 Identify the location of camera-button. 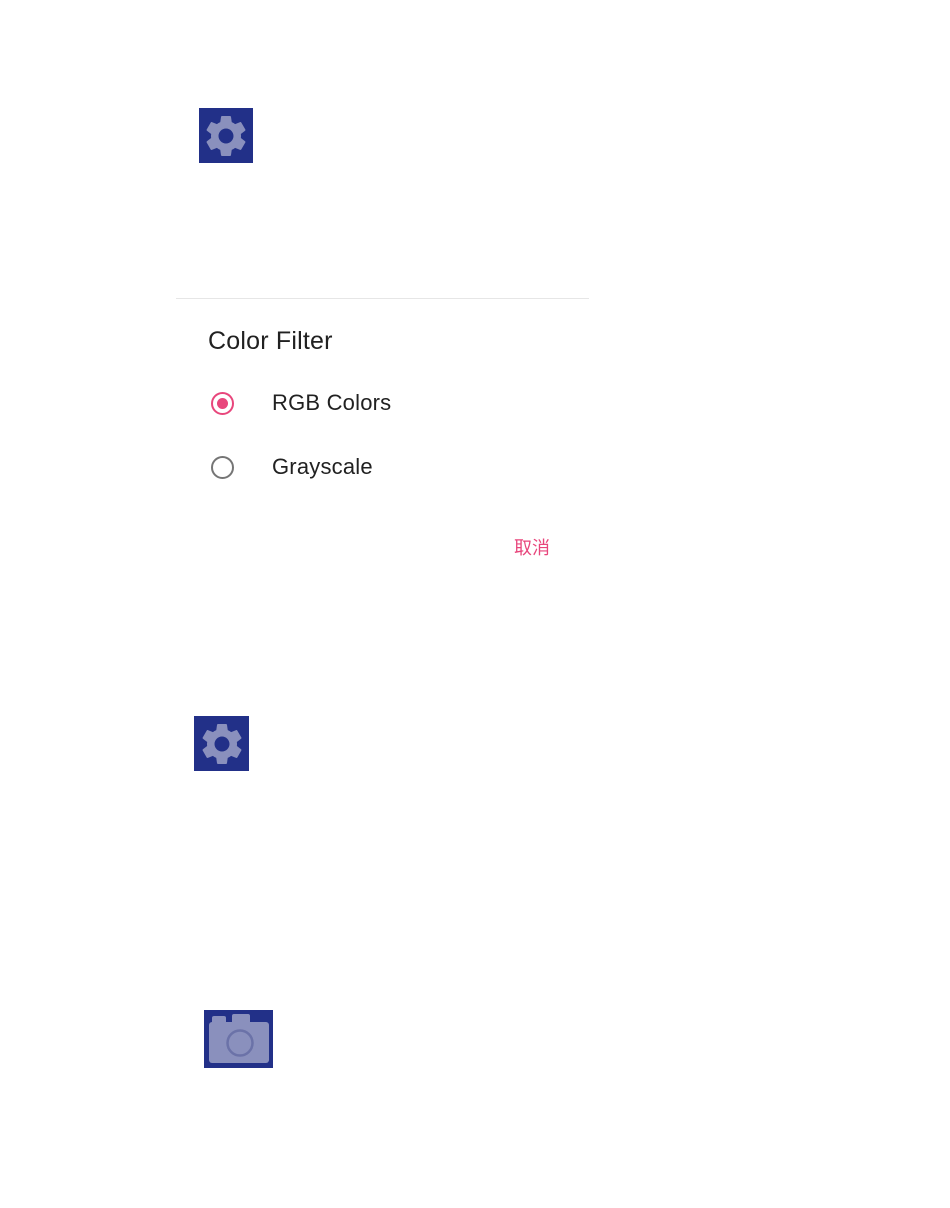
(238, 1039).